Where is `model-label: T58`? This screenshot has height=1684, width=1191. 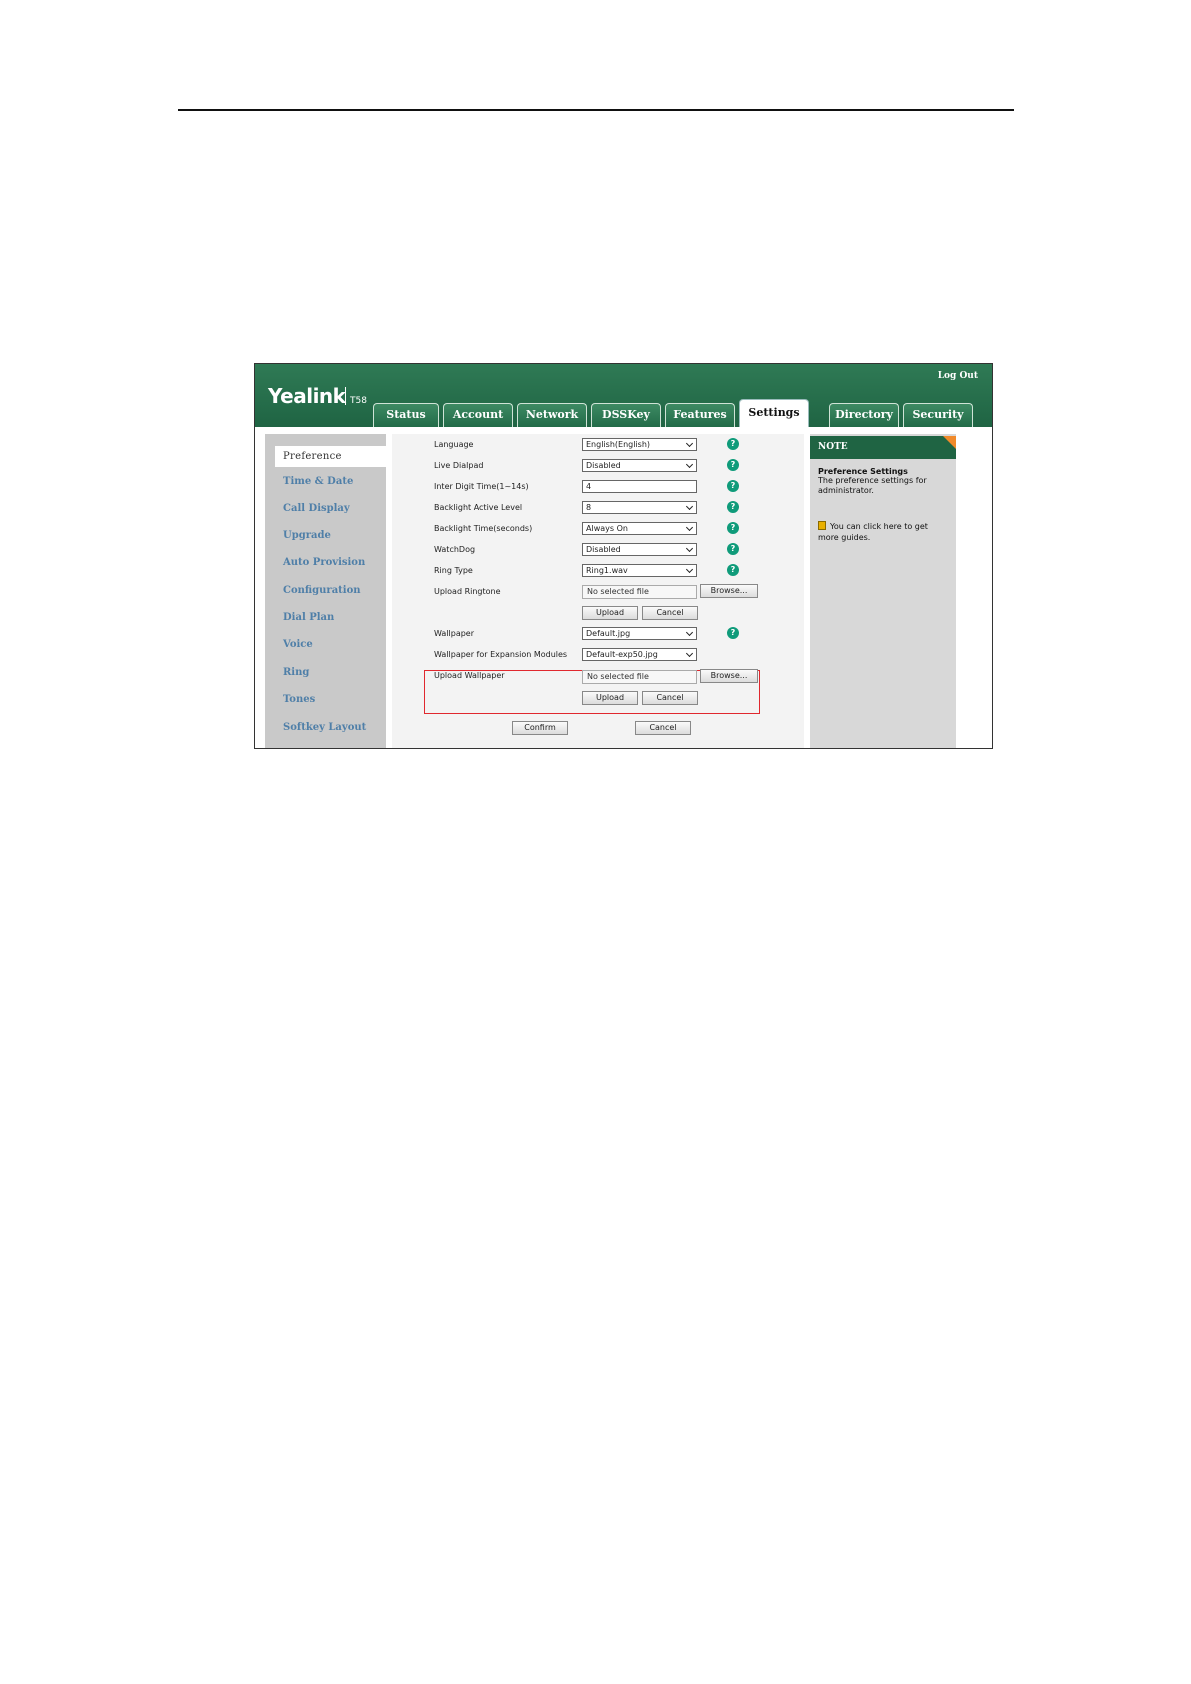 model-label: T58 is located at coordinates (358, 401).